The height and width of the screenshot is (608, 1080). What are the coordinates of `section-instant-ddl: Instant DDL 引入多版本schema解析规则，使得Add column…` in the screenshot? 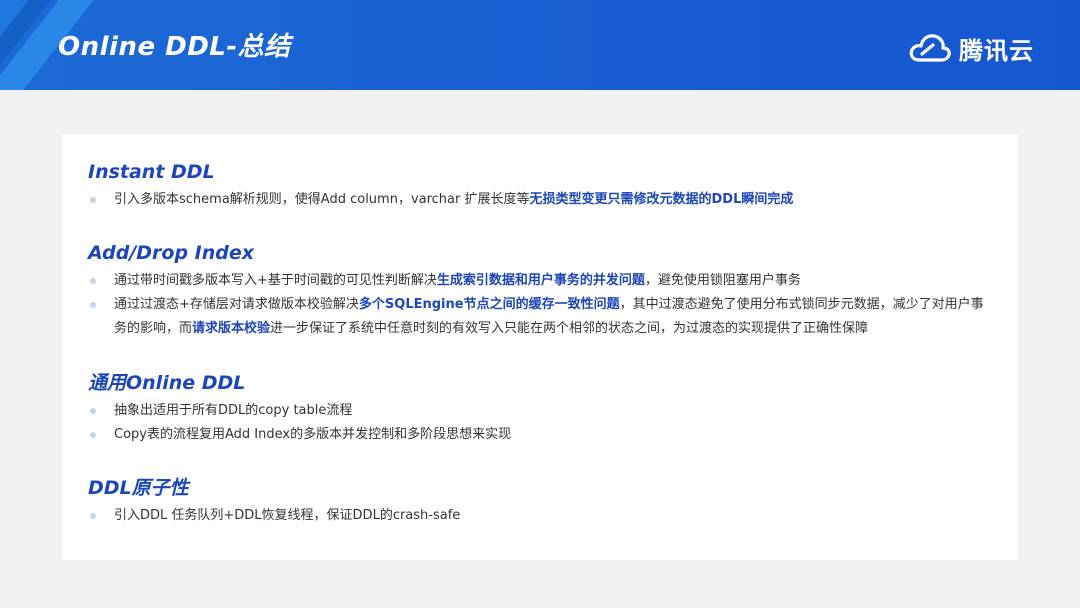 It's located at (540, 186).